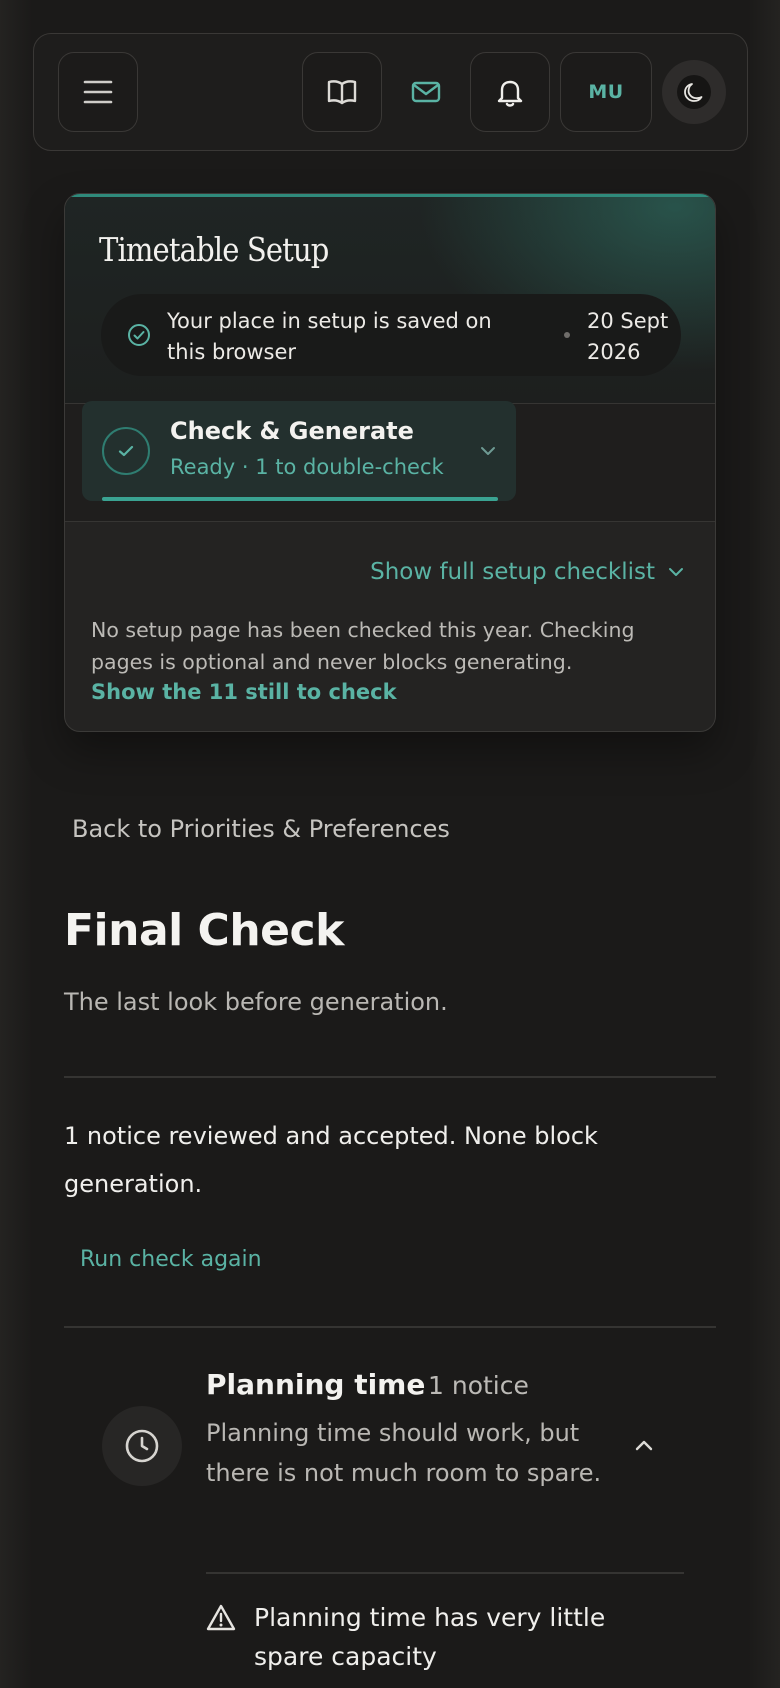  I want to click on run-check-again-button: Run check again, so click(171, 1259).